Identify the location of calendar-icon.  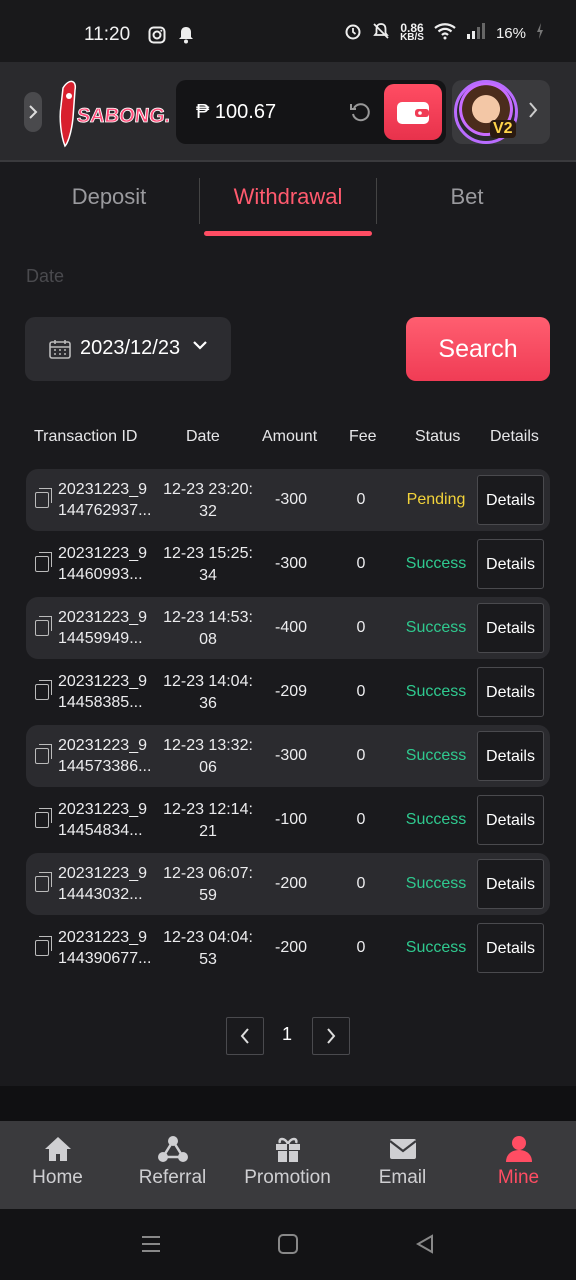
(60, 351).